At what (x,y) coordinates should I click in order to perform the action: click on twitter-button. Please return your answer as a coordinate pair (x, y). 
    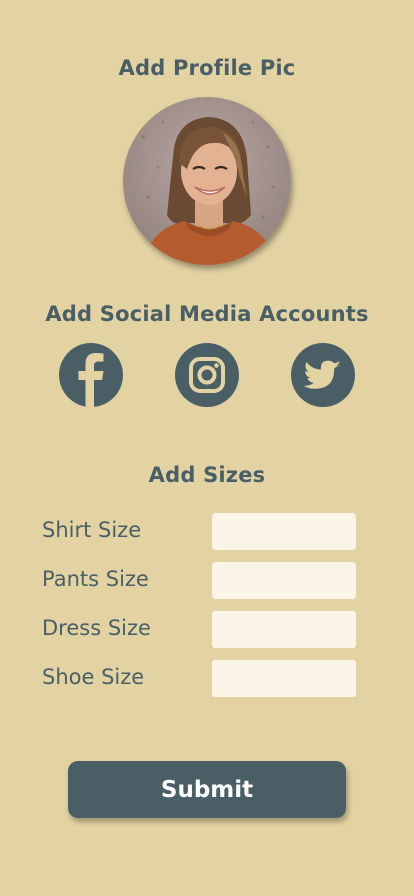
    Looking at the image, I should click on (323, 375).